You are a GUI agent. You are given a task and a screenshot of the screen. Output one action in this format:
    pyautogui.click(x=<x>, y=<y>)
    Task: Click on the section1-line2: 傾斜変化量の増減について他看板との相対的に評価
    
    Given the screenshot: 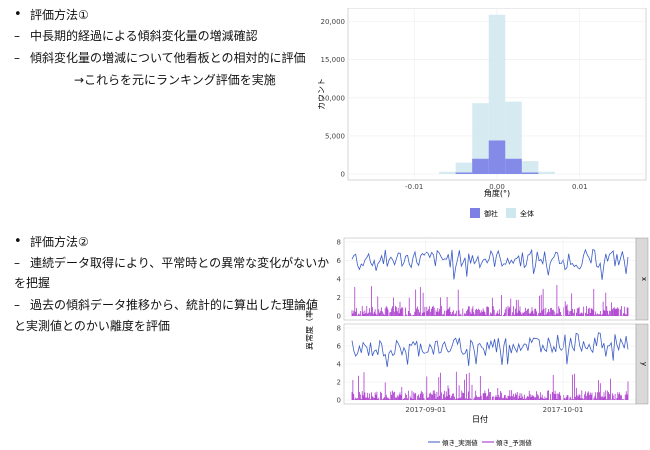 What is the action you would take?
    pyautogui.click(x=168, y=58)
    